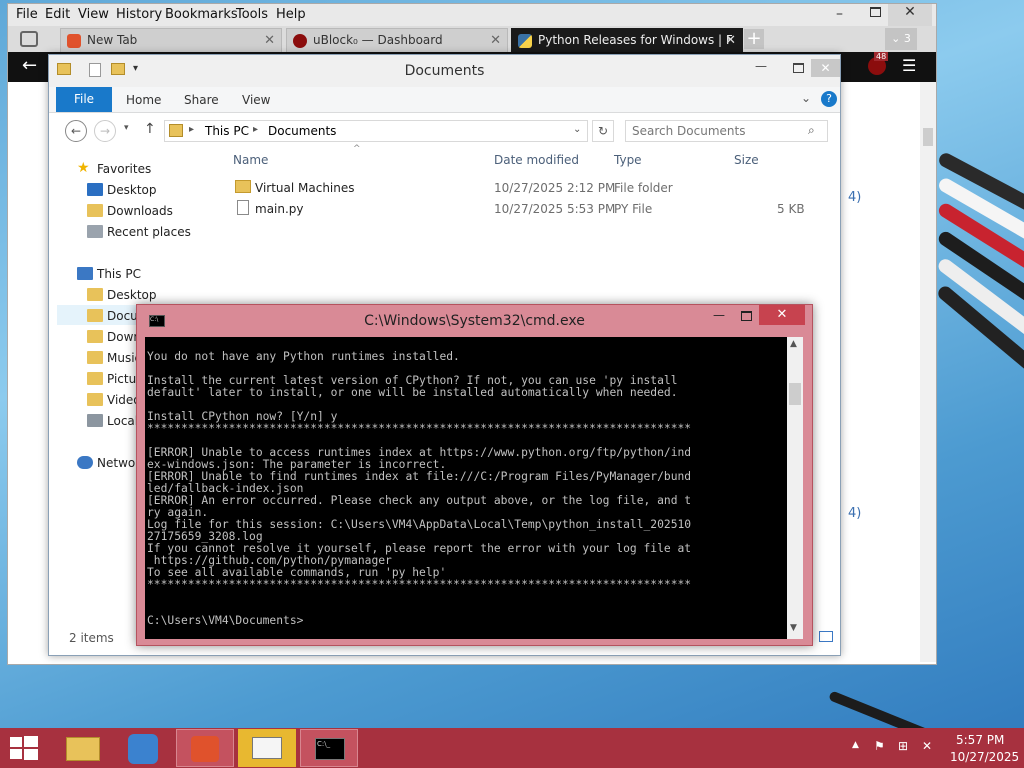 This screenshot has height=768, width=1024. Describe the element at coordinates (57, 14) in the screenshot. I see `menu-edit: Edit` at that location.